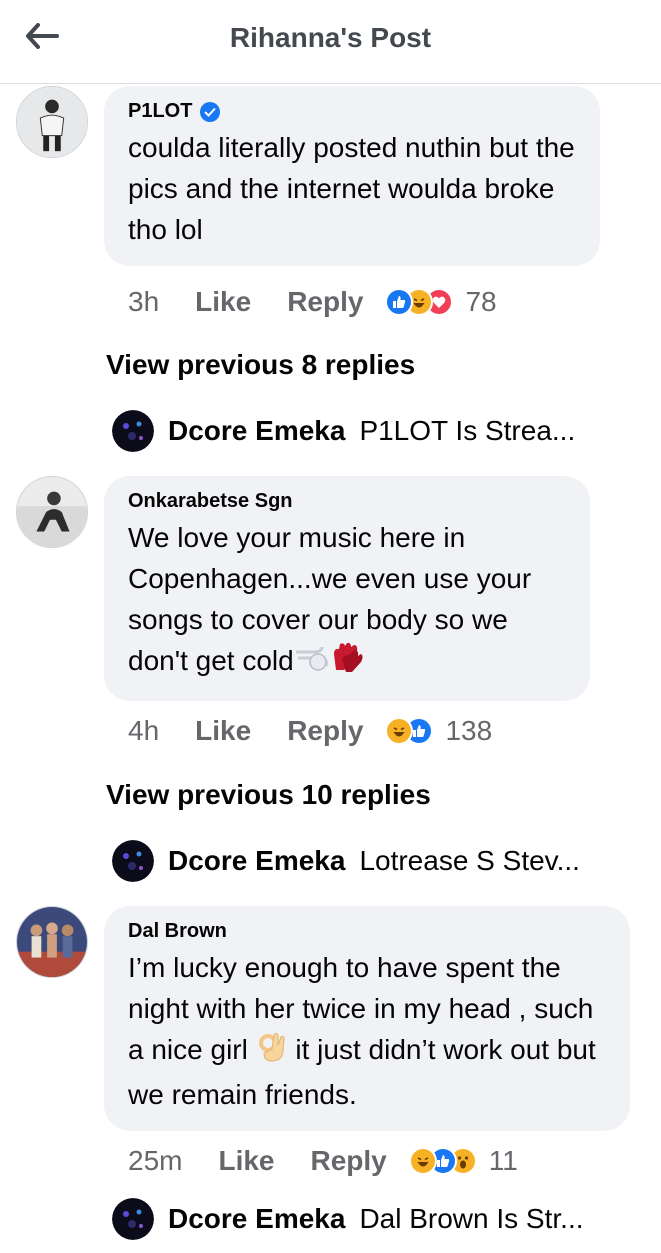 This screenshot has height=1253, width=661. I want to click on comment-time: 4h, so click(143, 731).